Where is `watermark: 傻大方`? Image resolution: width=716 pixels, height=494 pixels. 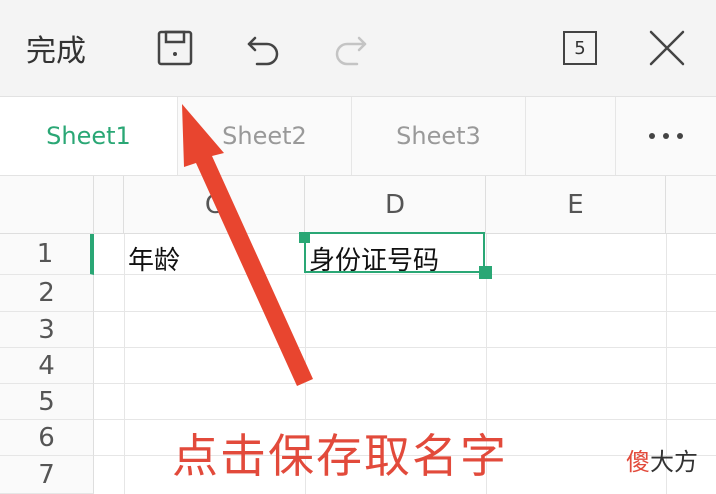
watermark: 傻大方 is located at coordinates (662, 459).